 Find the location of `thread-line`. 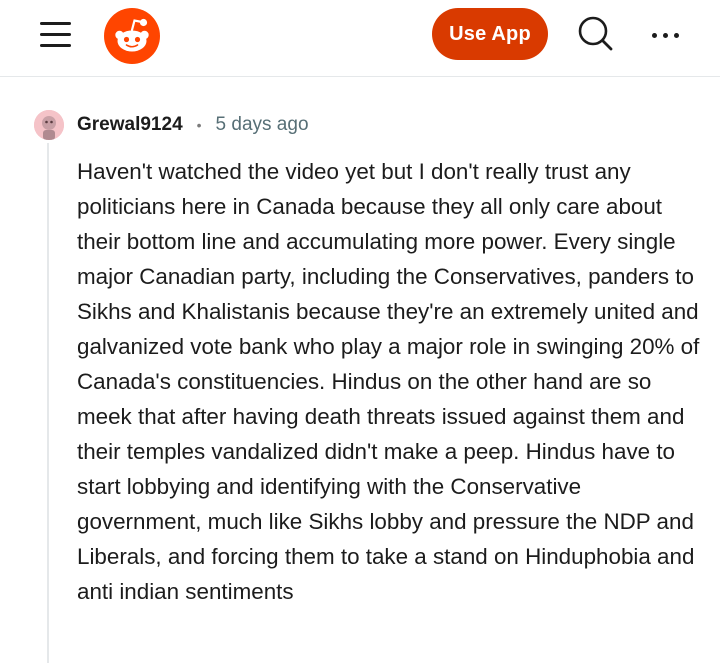

thread-line is located at coordinates (48, 403).